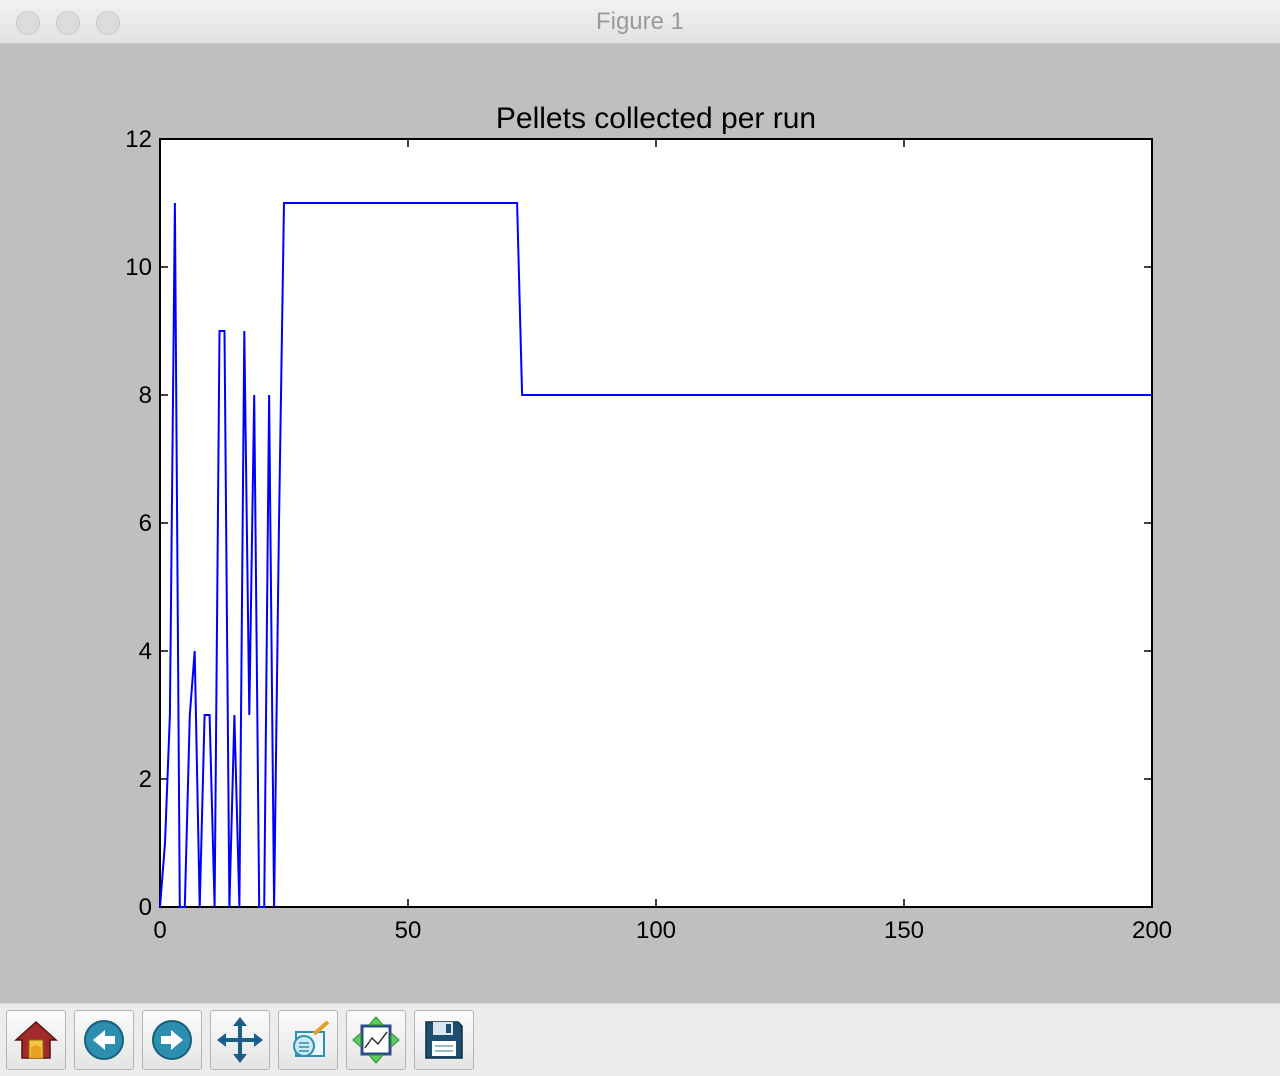 Image resolution: width=1280 pixels, height=1076 pixels. I want to click on window-titlebar: Figure 1, so click(640, 22).